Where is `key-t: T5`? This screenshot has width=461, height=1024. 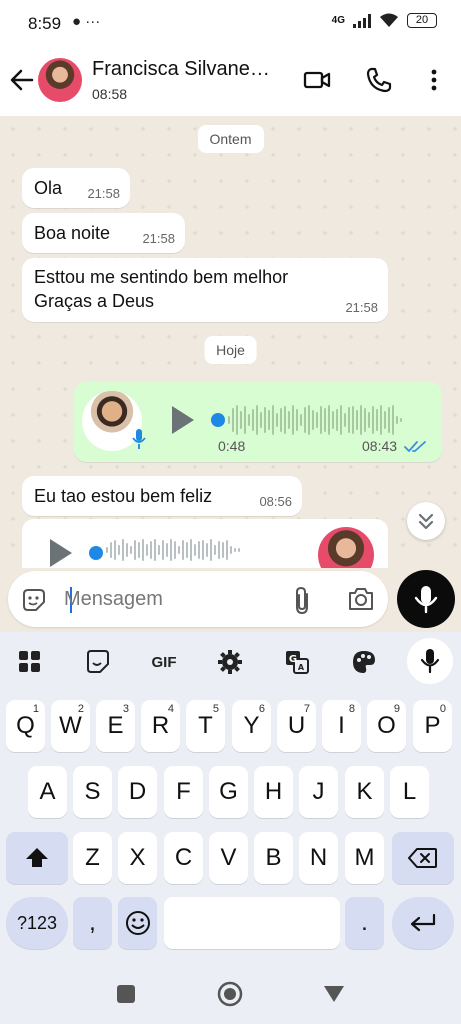 key-t: T5 is located at coordinates (205, 726).